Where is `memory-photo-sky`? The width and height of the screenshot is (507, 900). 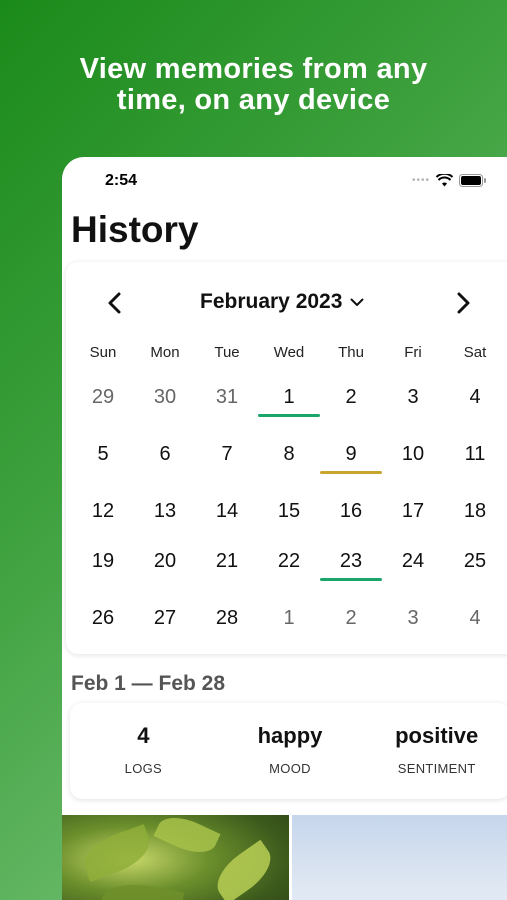 memory-photo-sky is located at coordinates (399, 857).